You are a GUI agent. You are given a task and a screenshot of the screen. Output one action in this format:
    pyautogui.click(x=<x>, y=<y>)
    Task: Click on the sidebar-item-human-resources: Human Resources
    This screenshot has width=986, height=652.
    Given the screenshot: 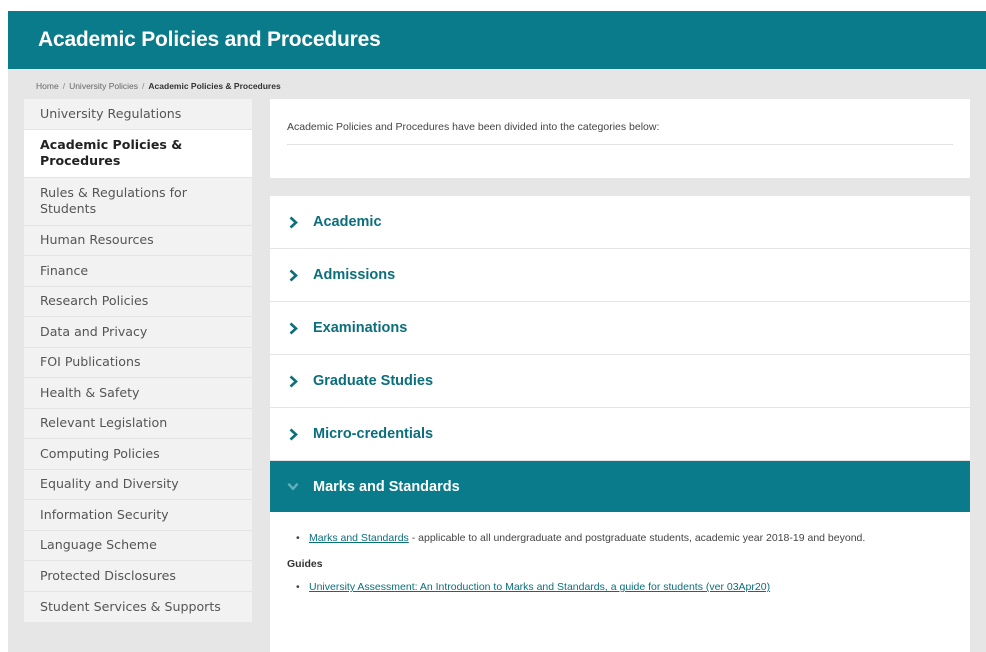 What is the action you would take?
    pyautogui.click(x=138, y=241)
    